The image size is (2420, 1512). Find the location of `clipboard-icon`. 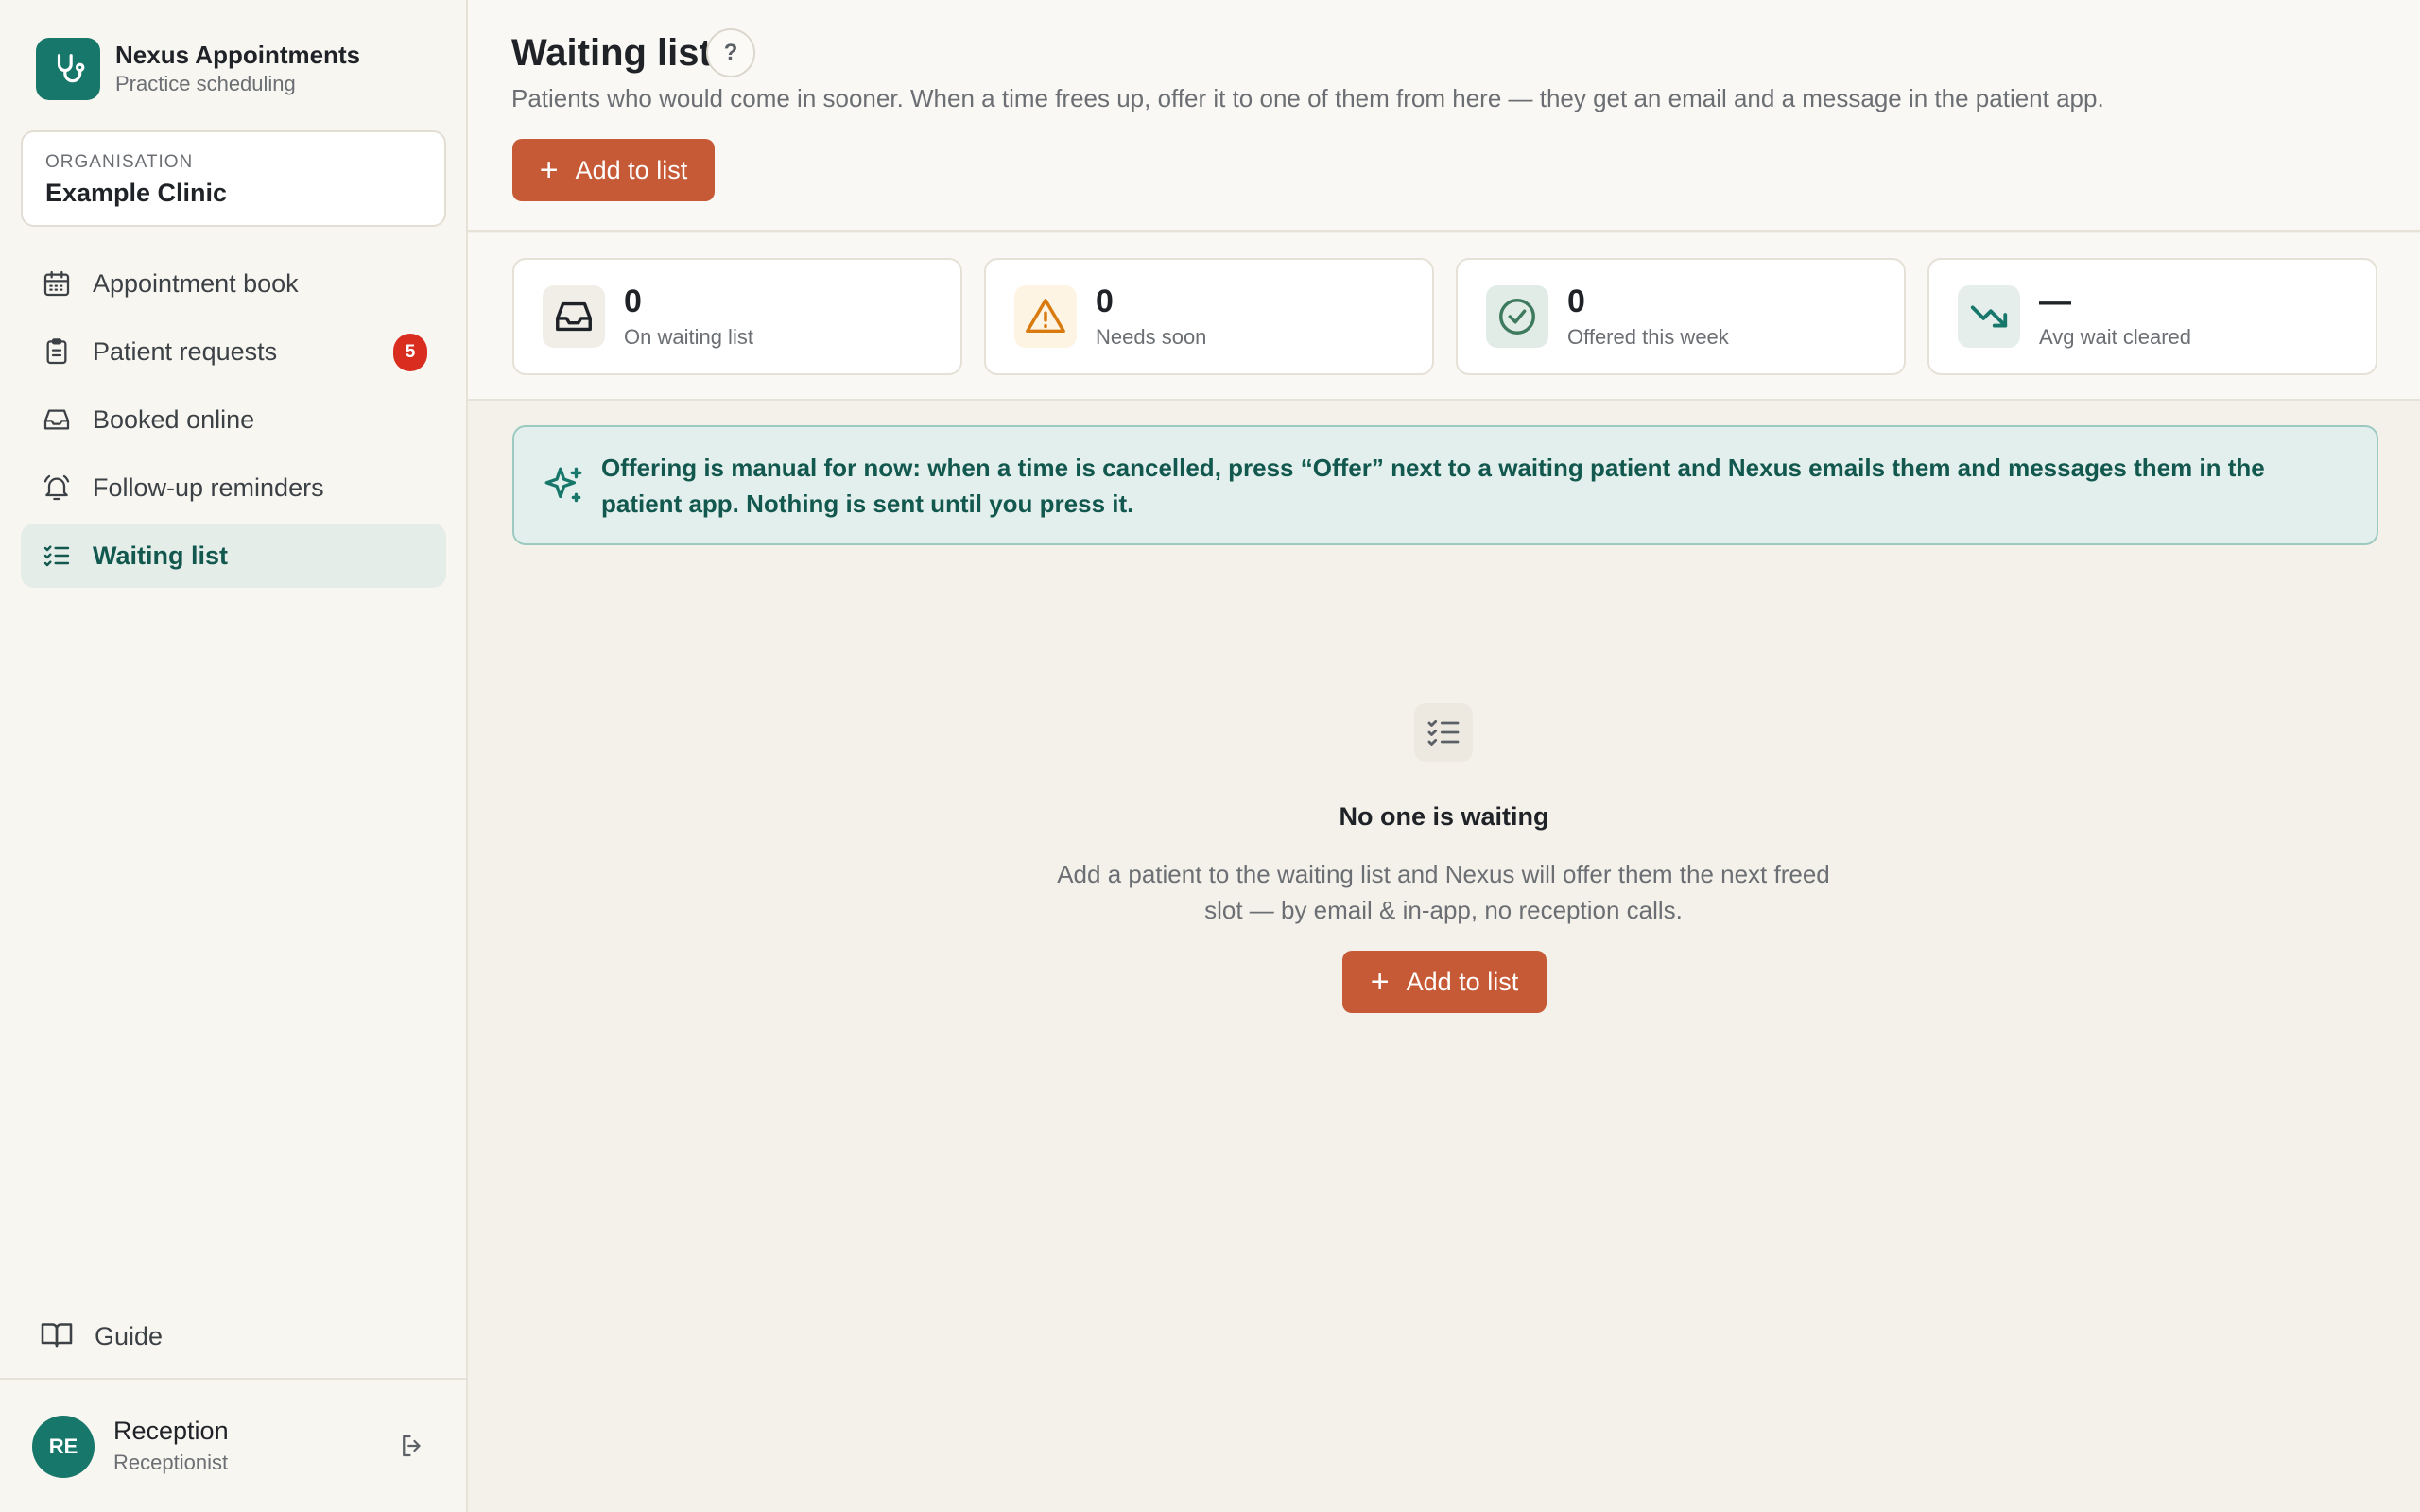

clipboard-icon is located at coordinates (57, 352).